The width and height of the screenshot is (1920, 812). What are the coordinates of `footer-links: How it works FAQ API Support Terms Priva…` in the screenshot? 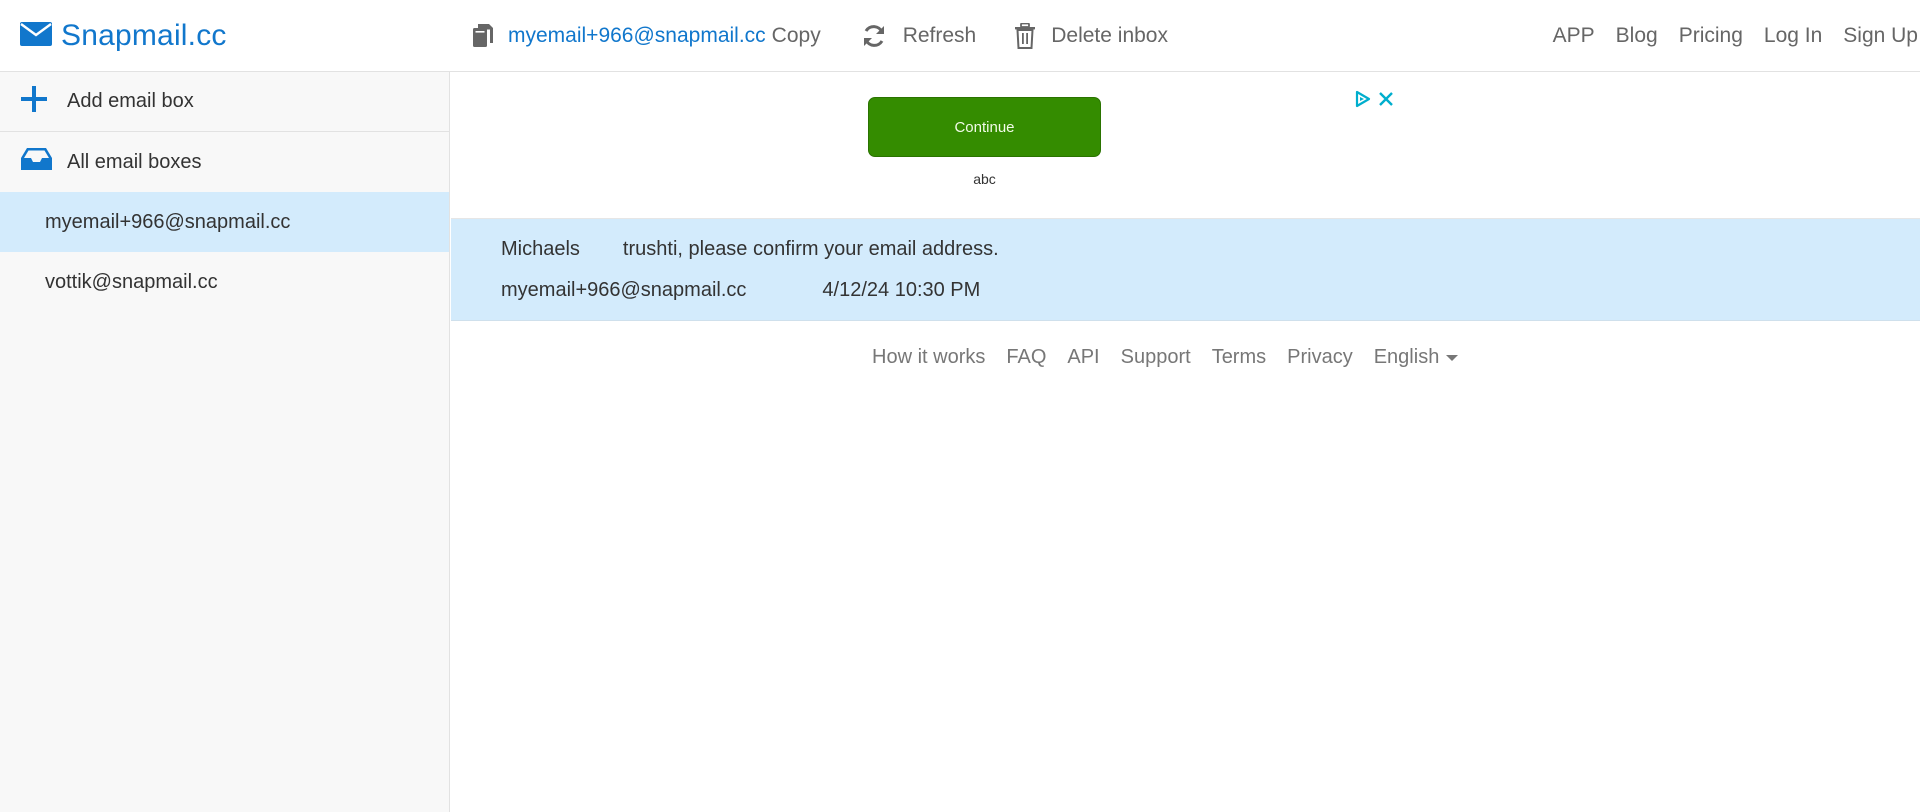 It's located at (1165, 357).